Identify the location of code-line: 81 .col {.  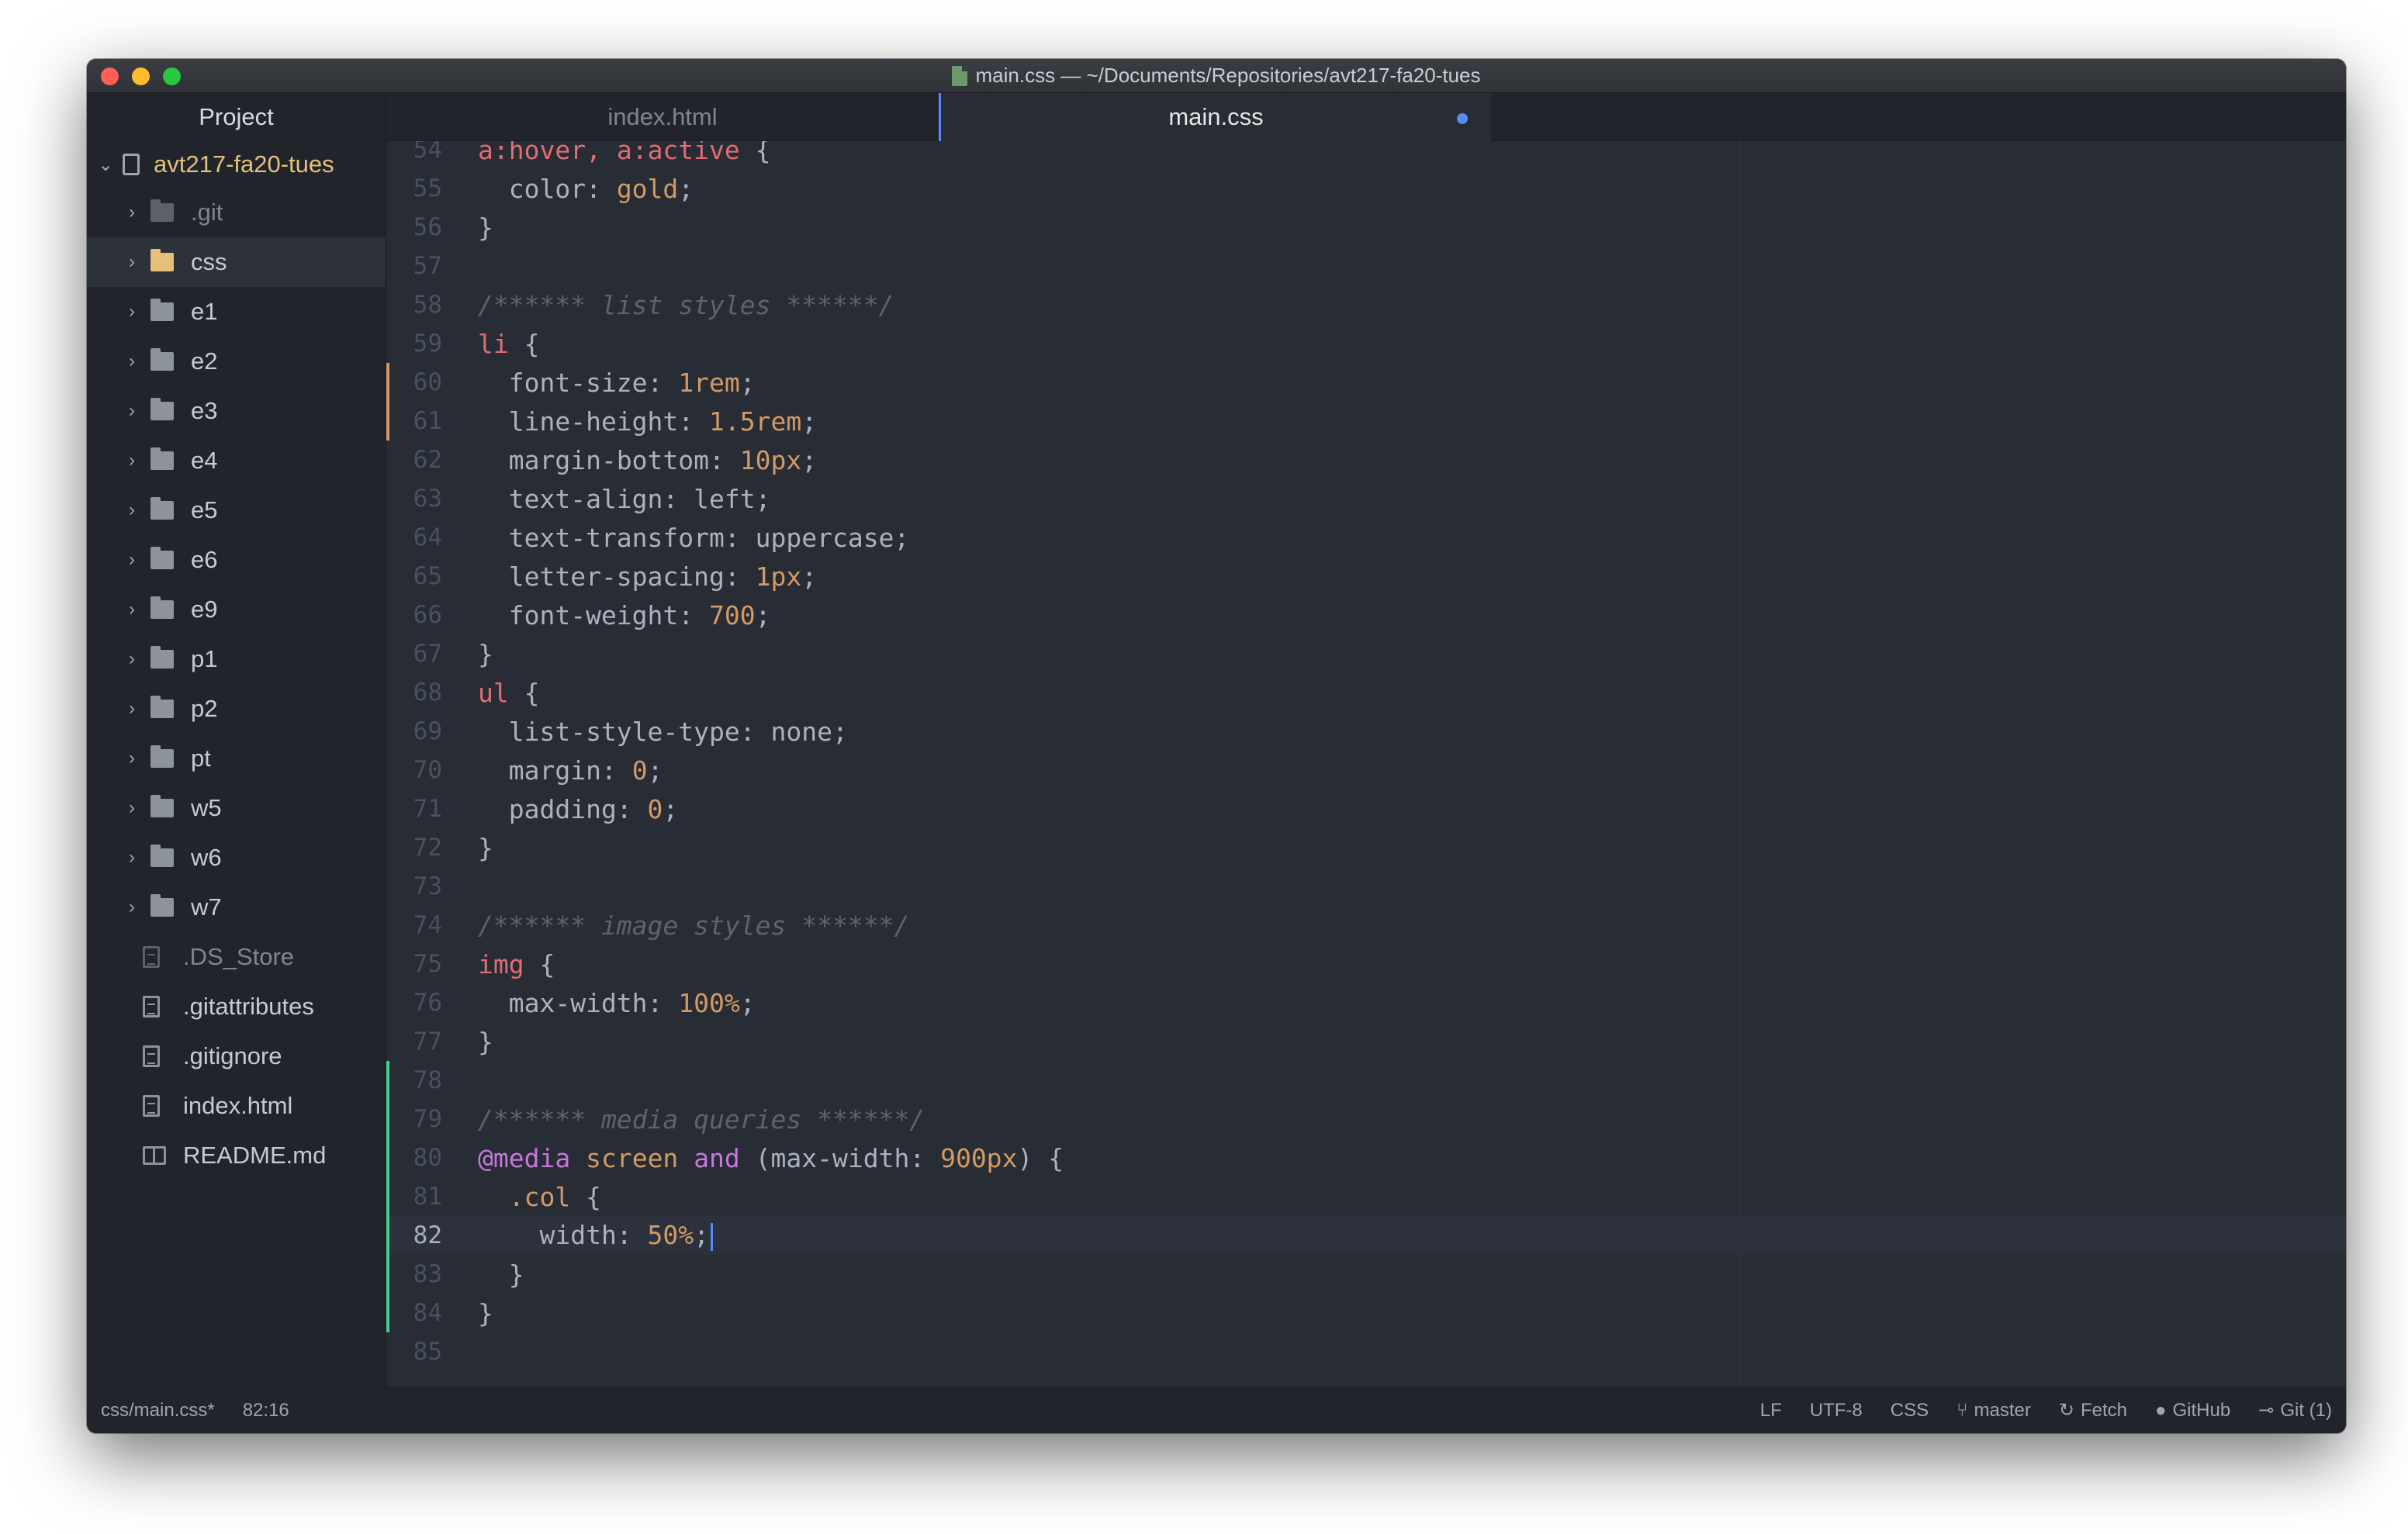
(1366, 1196).